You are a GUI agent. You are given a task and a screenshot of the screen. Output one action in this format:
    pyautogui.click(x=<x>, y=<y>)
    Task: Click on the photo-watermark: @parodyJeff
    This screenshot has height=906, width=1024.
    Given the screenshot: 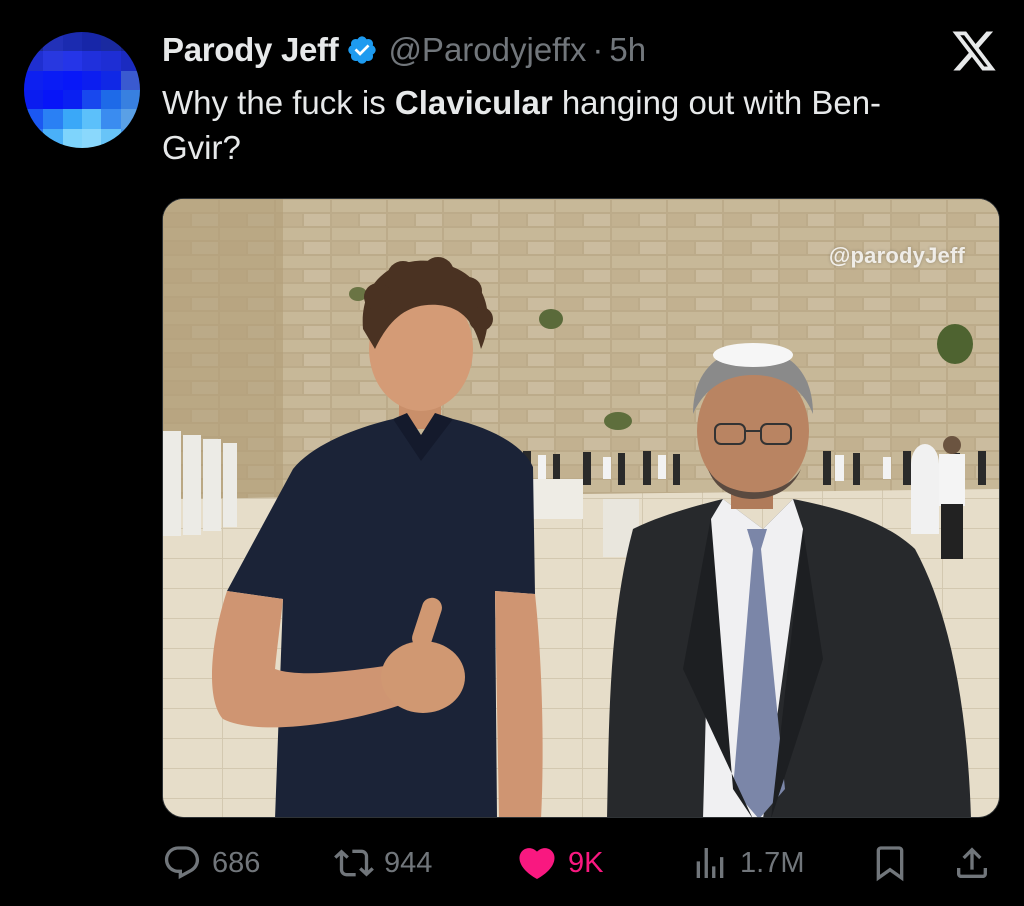 What is the action you would take?
    pyautogui.click(x=896, y=255)
    